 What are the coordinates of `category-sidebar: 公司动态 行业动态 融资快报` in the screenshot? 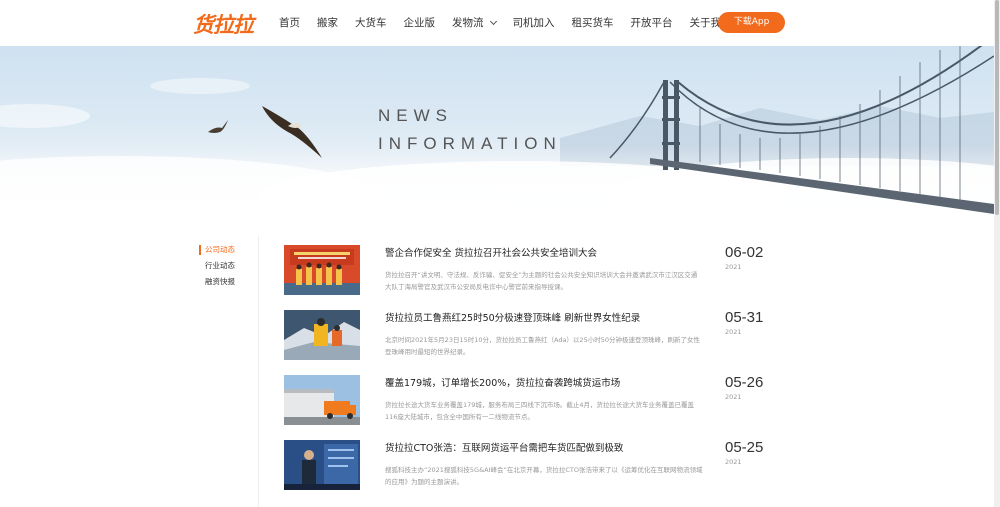 It's located at (229, 267).